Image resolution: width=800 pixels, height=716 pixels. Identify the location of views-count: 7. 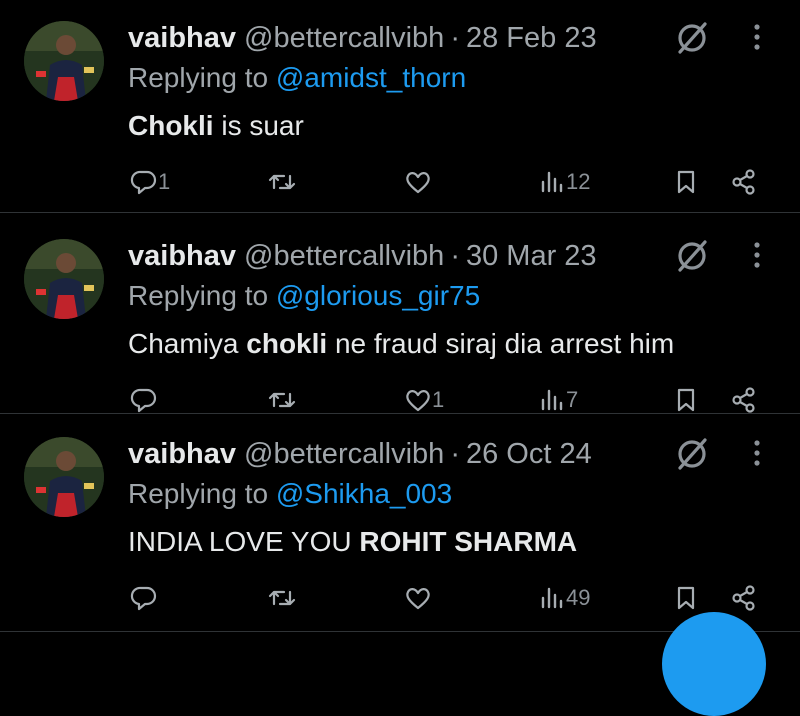
(572, 399).